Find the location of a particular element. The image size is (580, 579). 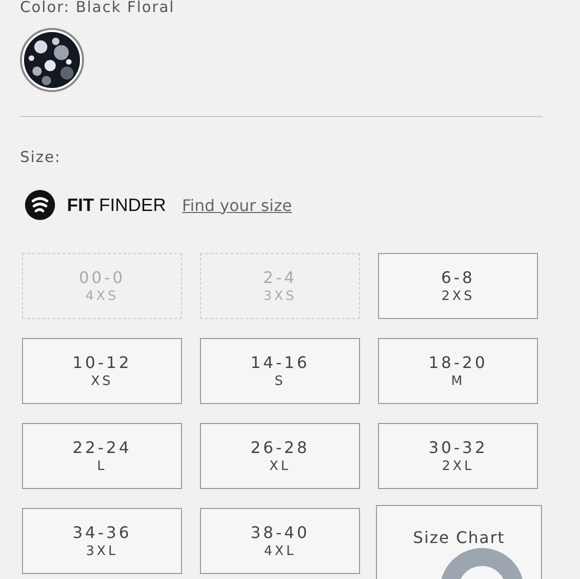

size-label: Size: is located at coordinates (41, 157).